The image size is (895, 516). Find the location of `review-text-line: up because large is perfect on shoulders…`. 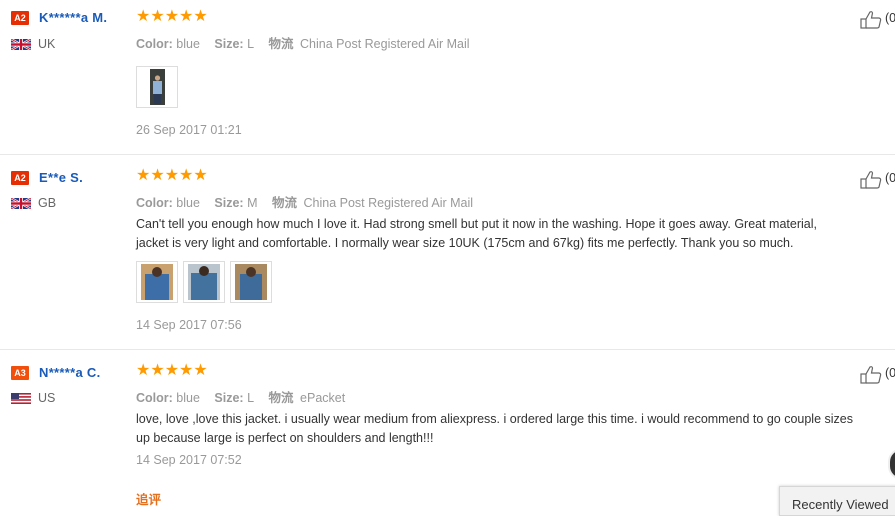

review-text-line: up because large is perfect on shoulders… is located at coordinates (285, 438).